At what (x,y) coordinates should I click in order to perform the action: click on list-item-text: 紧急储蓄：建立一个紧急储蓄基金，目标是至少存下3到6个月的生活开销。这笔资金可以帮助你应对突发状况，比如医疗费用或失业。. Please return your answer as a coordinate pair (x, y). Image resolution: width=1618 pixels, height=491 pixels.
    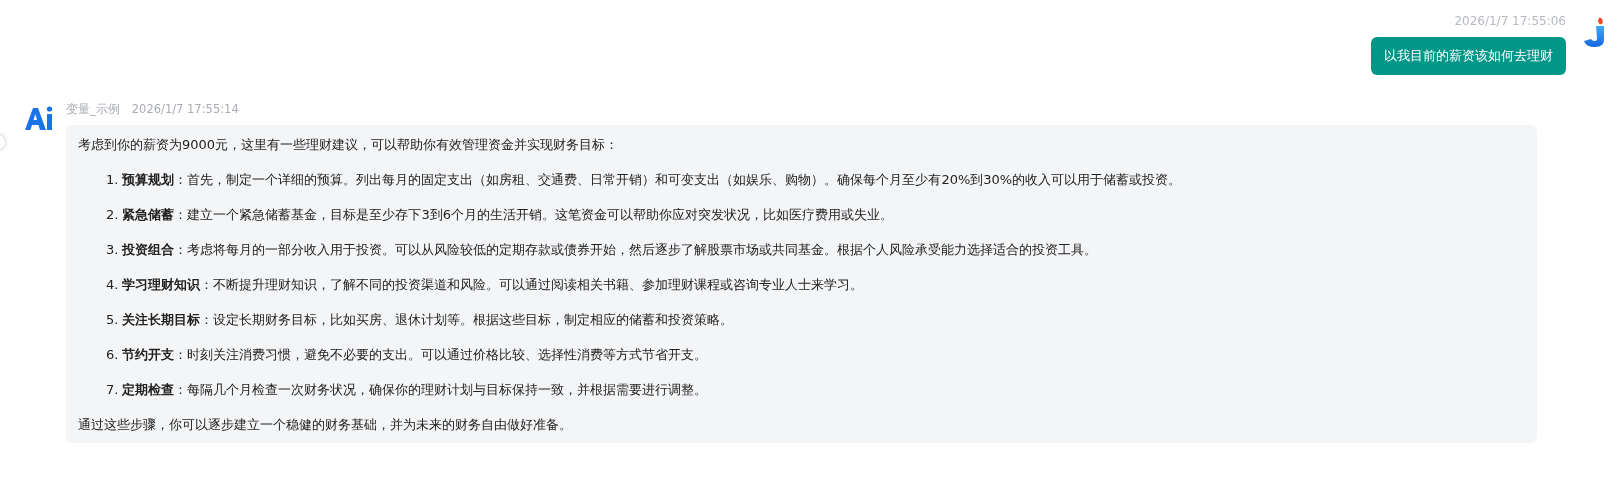
    Looking at the image, I should click on (507, 215).